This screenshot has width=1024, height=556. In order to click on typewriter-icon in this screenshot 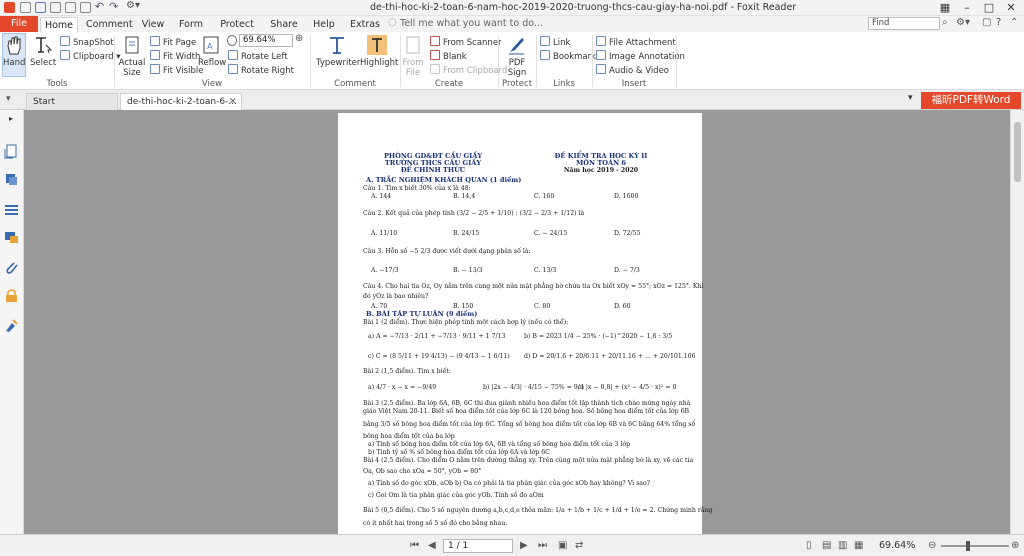, I will do `click(337, 45)`.